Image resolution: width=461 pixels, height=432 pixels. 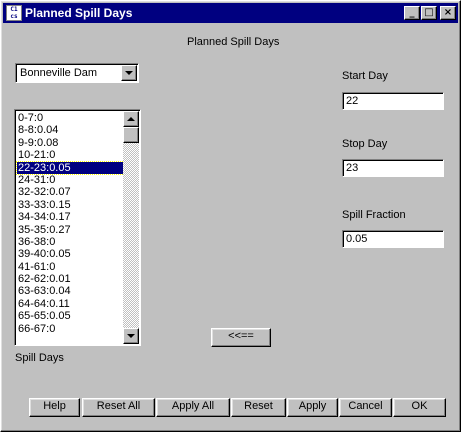 What do you see at coordinates (59, 73) in the screenshot?
I see `dam-select-value: Bonneville Dam` at bounding box center [59, 73].